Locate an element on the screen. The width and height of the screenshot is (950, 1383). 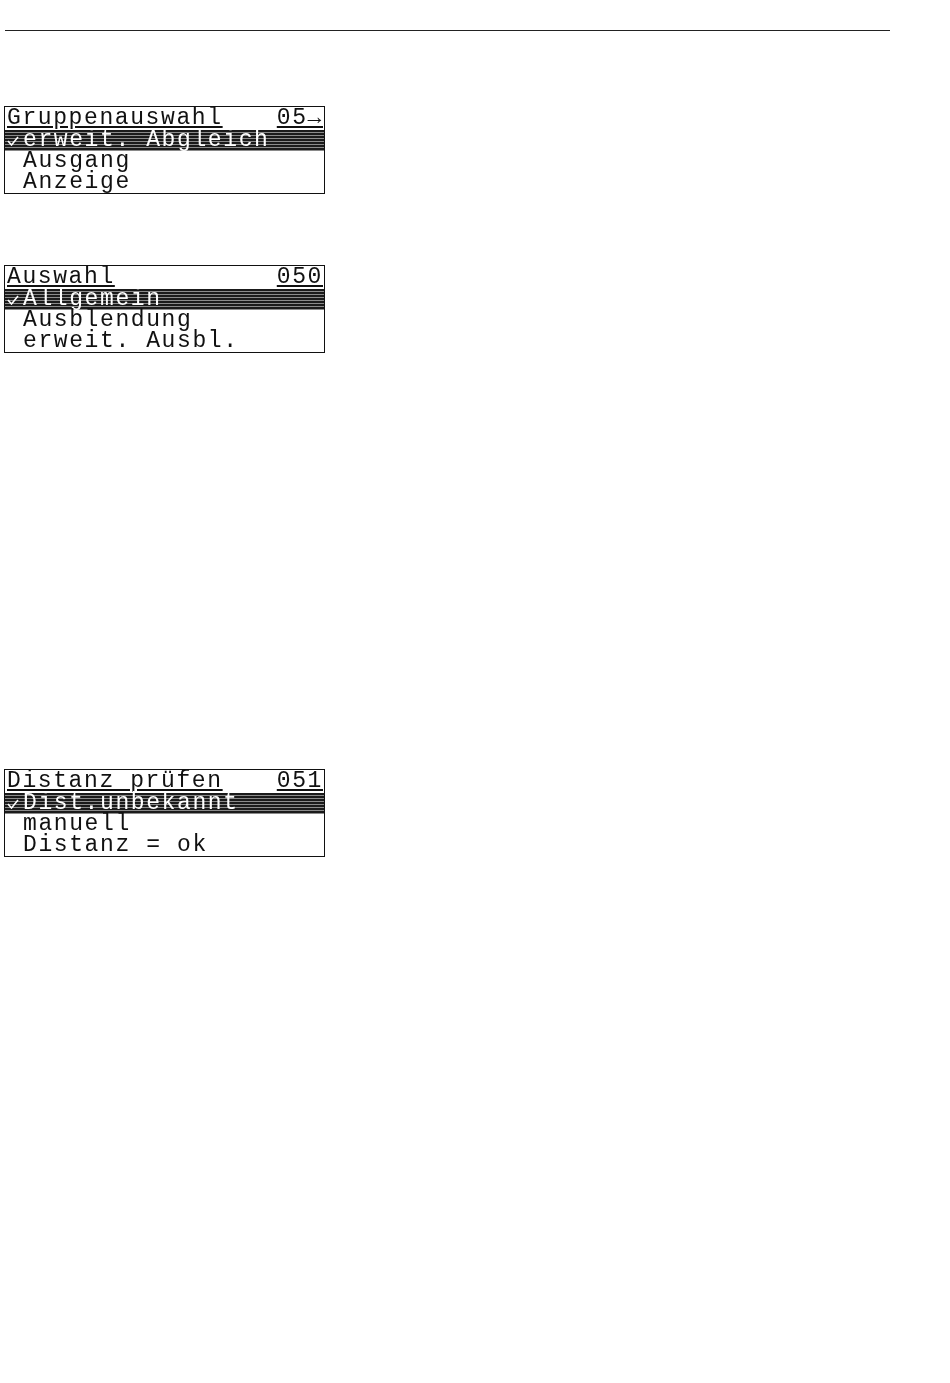
menu-item: erweit. Abgleich is located at coordinates (164, 140).